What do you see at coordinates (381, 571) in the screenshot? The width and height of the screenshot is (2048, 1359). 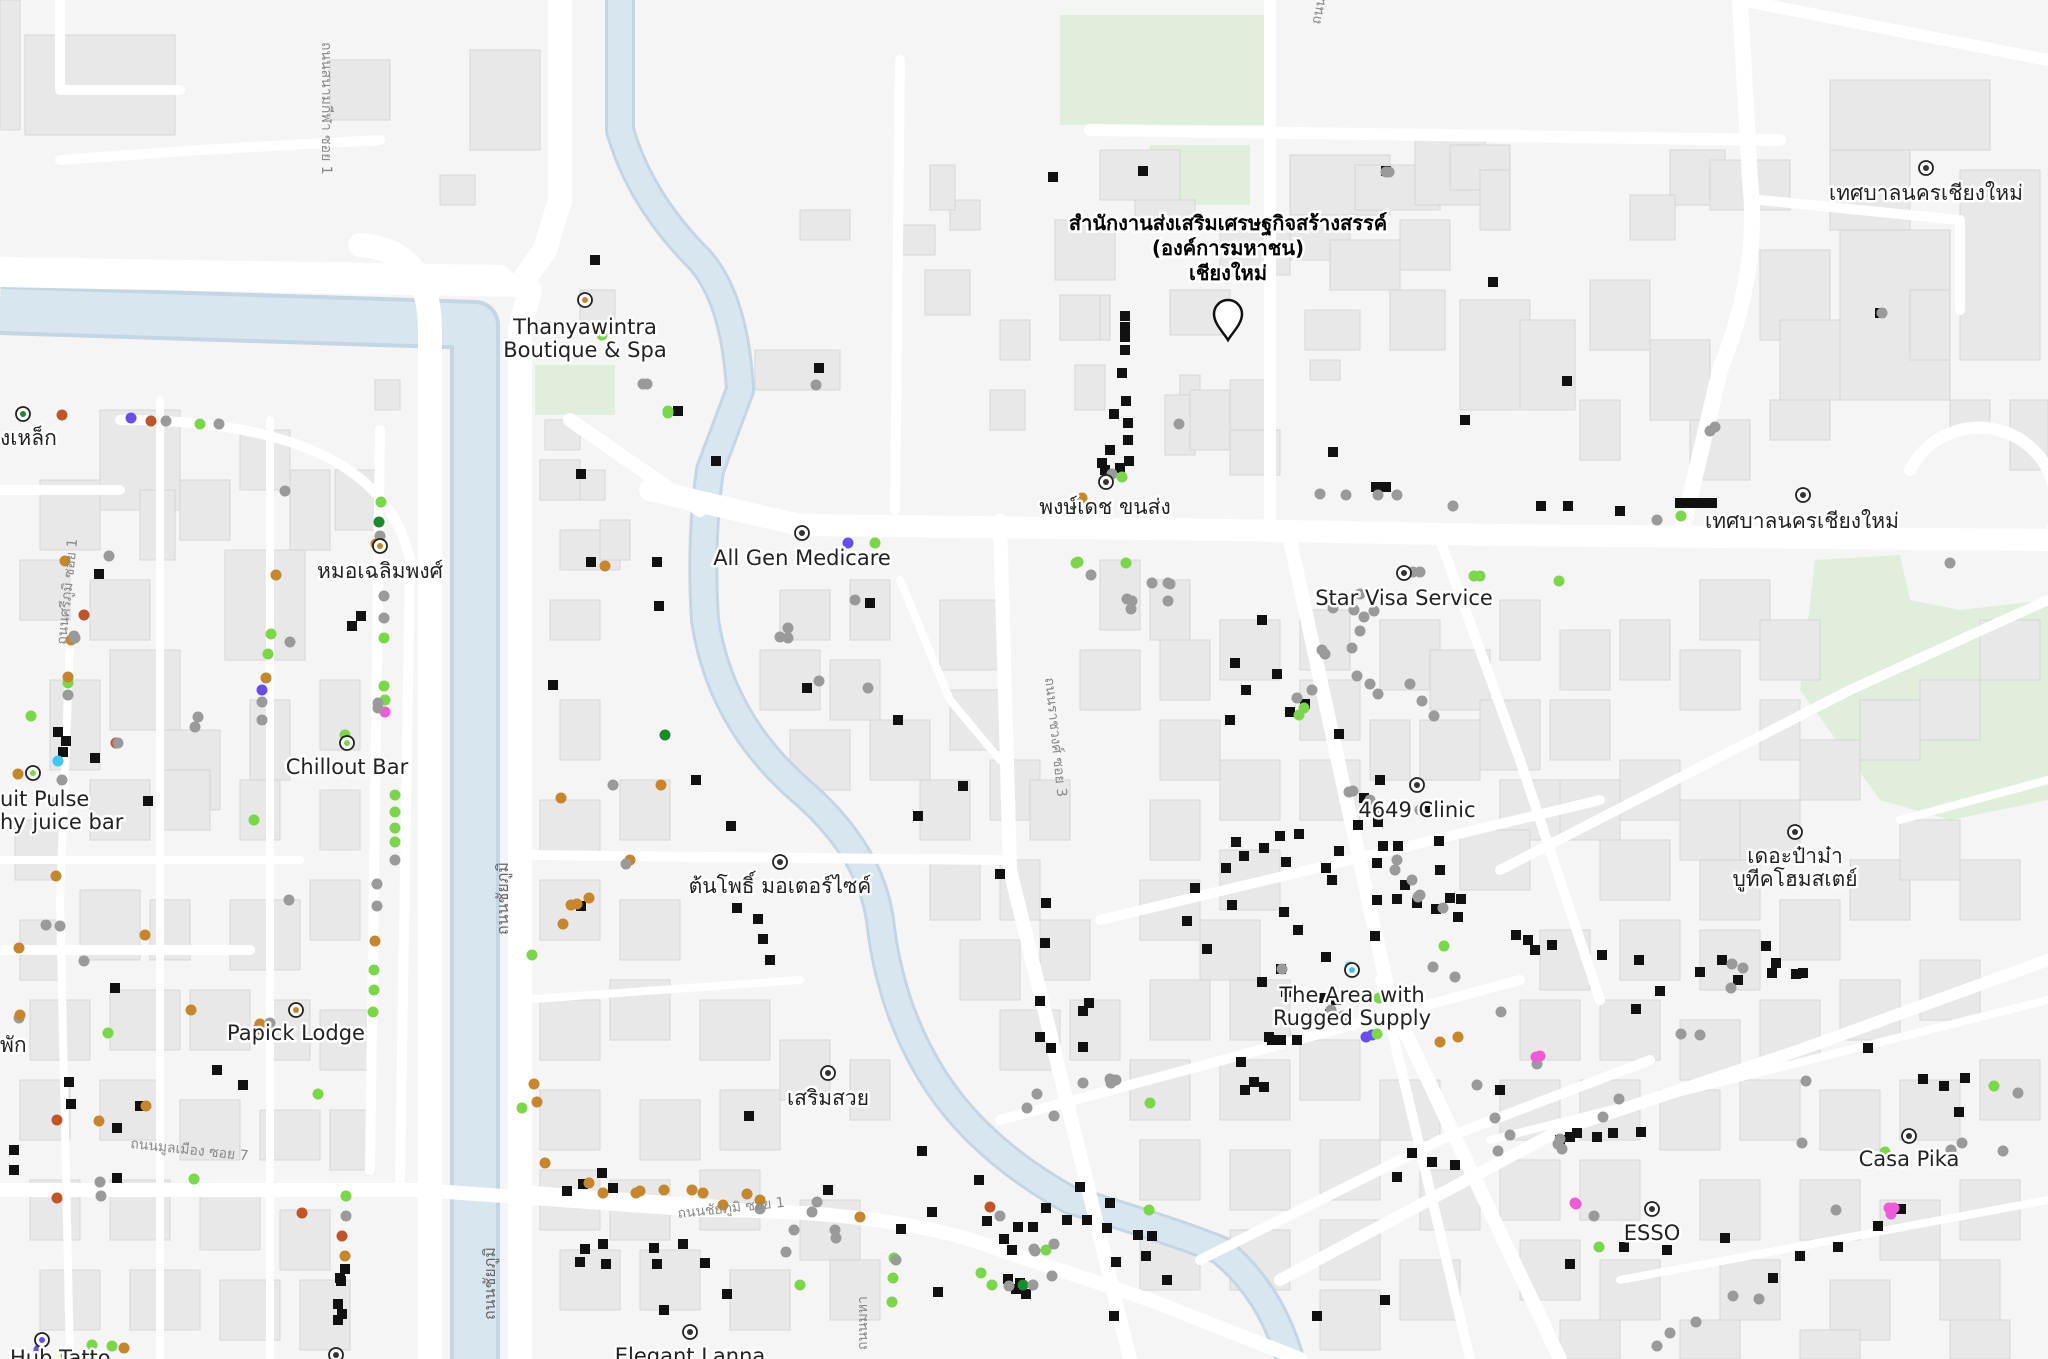 I see `label-mor-chaloem: หมอเฉลิมพงศ์` at bounding box center [381, 571].